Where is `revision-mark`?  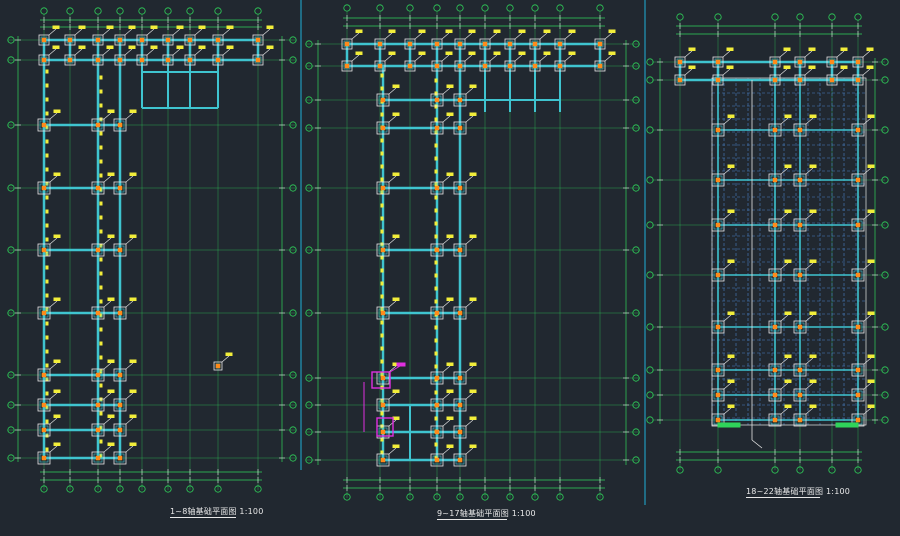 revision-mark is located at coordinates (401, 364).